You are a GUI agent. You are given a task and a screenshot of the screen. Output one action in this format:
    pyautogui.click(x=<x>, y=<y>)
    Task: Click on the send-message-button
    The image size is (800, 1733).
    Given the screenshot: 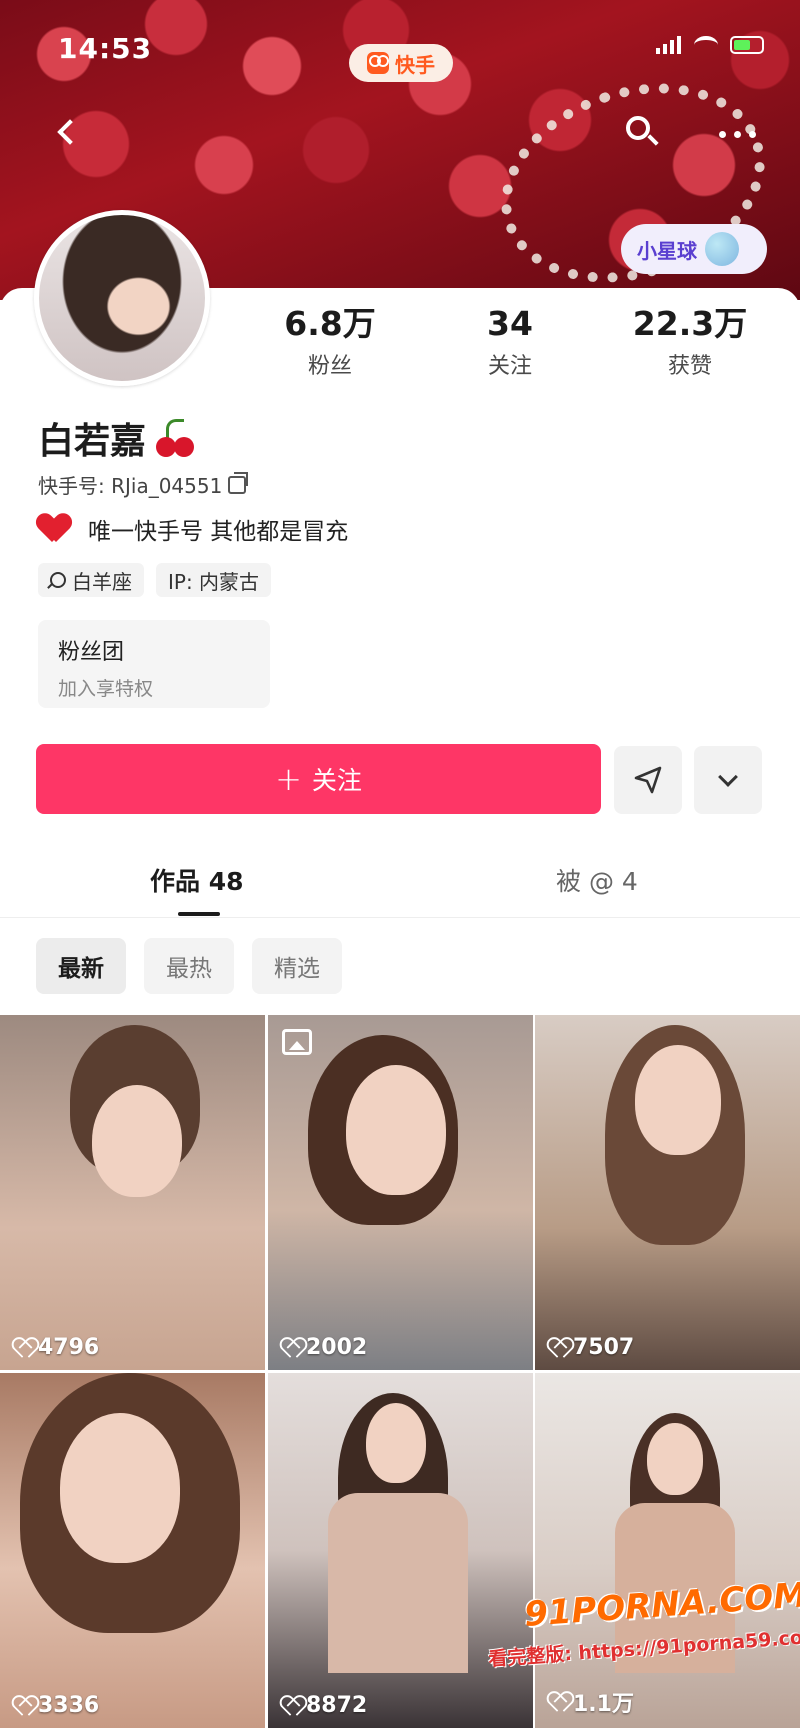 What is the action you would take?
    pyautogui.click(x=648, y=780)
    